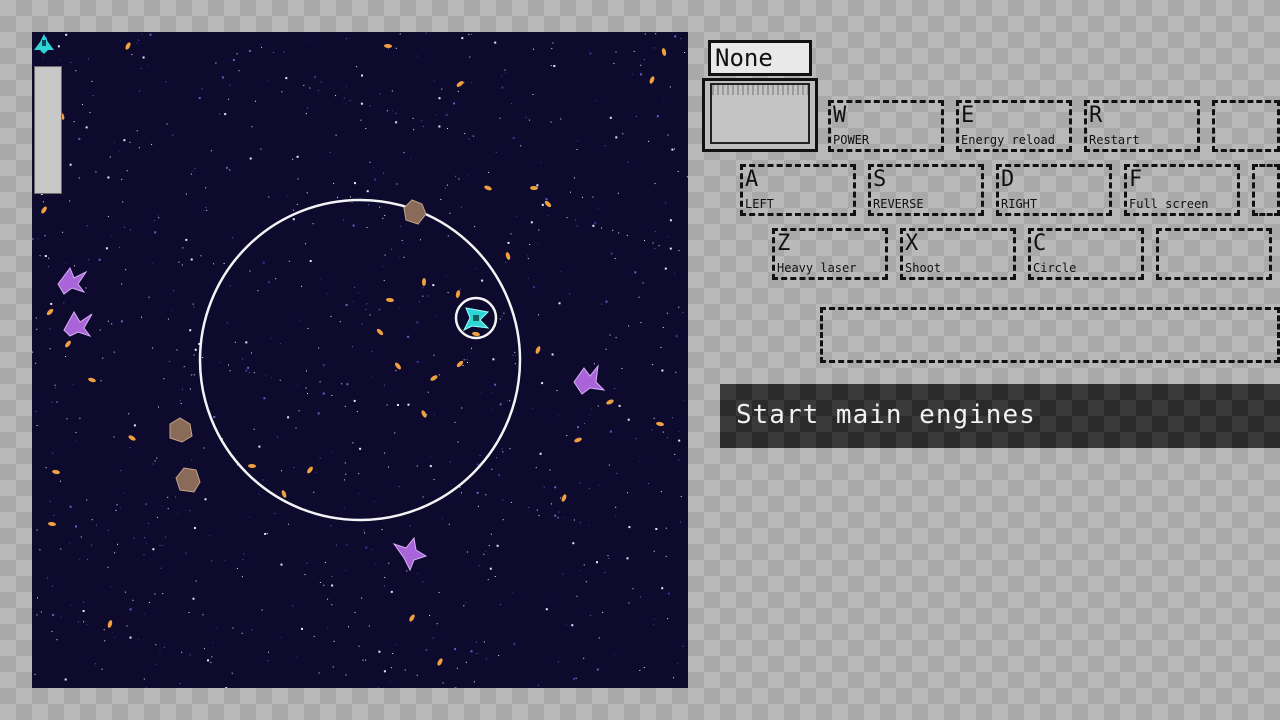 The height and width of the screenshot is (720, 1280). Describe the element at coordinates (1054, 190) in the screenshot. I see `key-d: D RIGHT` at that location.